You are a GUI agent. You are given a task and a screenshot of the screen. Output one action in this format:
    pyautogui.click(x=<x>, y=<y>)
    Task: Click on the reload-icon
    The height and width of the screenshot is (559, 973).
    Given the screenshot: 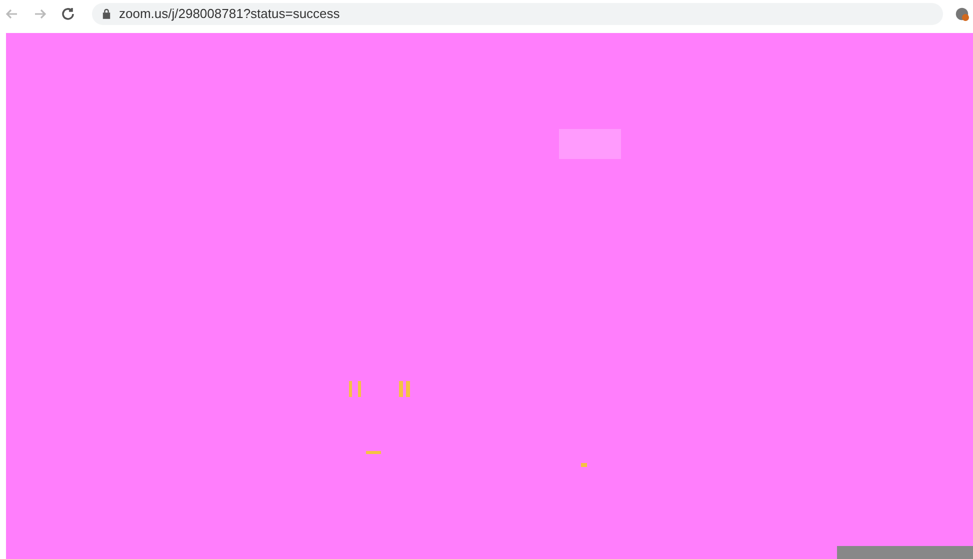 What is the action you would take?
    pyautogui.click(x=68, y=14)
    